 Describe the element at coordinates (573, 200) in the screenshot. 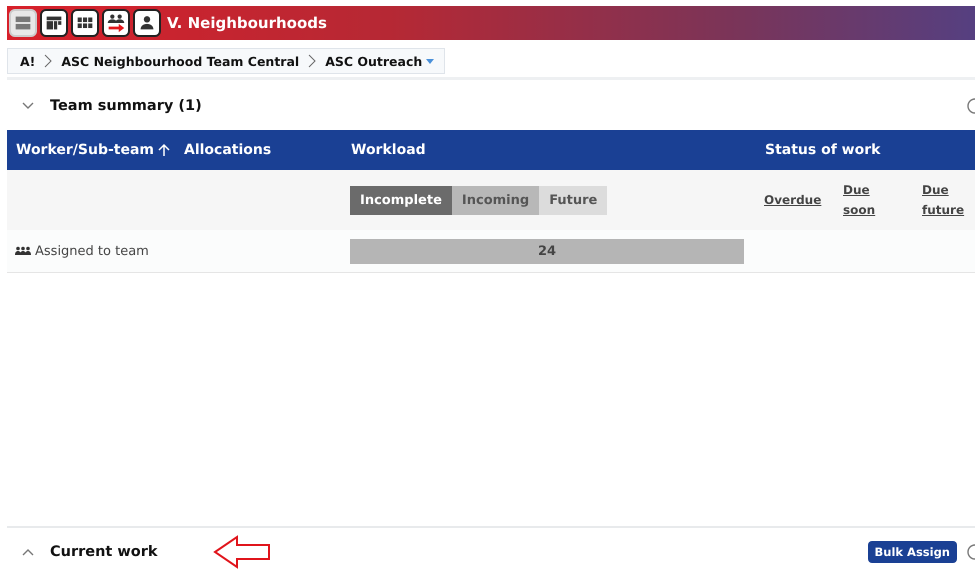

I see `workload-tab: Future` at that location.